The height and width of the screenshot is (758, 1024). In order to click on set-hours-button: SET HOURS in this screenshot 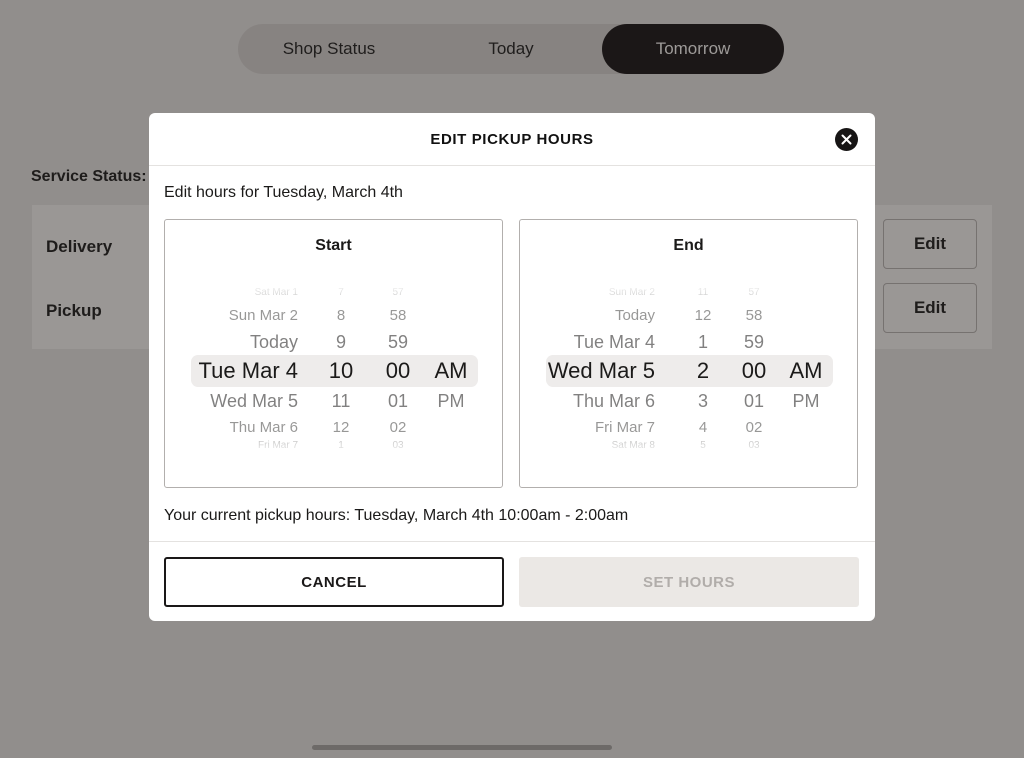, I will do `click(689, 582)`.